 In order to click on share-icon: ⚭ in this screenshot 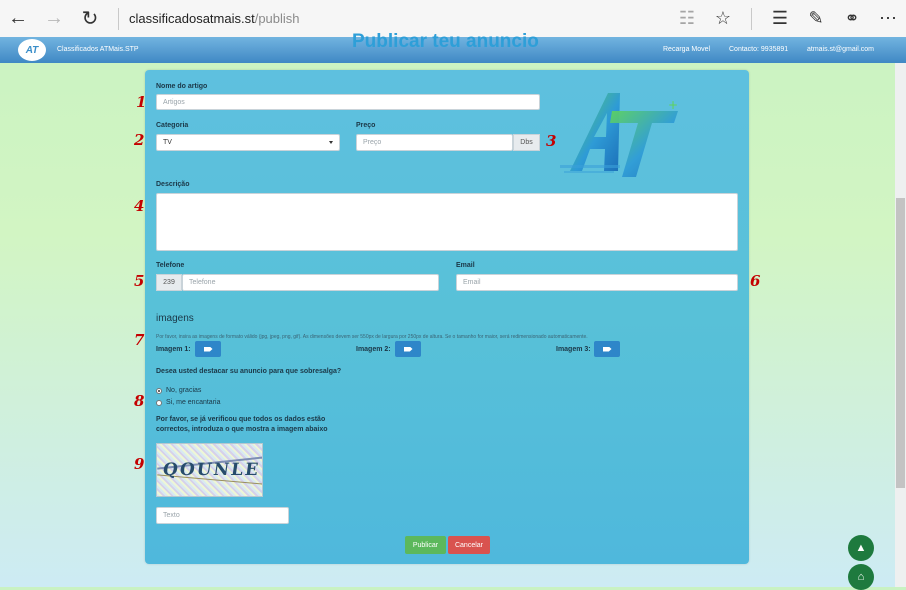, I will do `click(852, 18)`.